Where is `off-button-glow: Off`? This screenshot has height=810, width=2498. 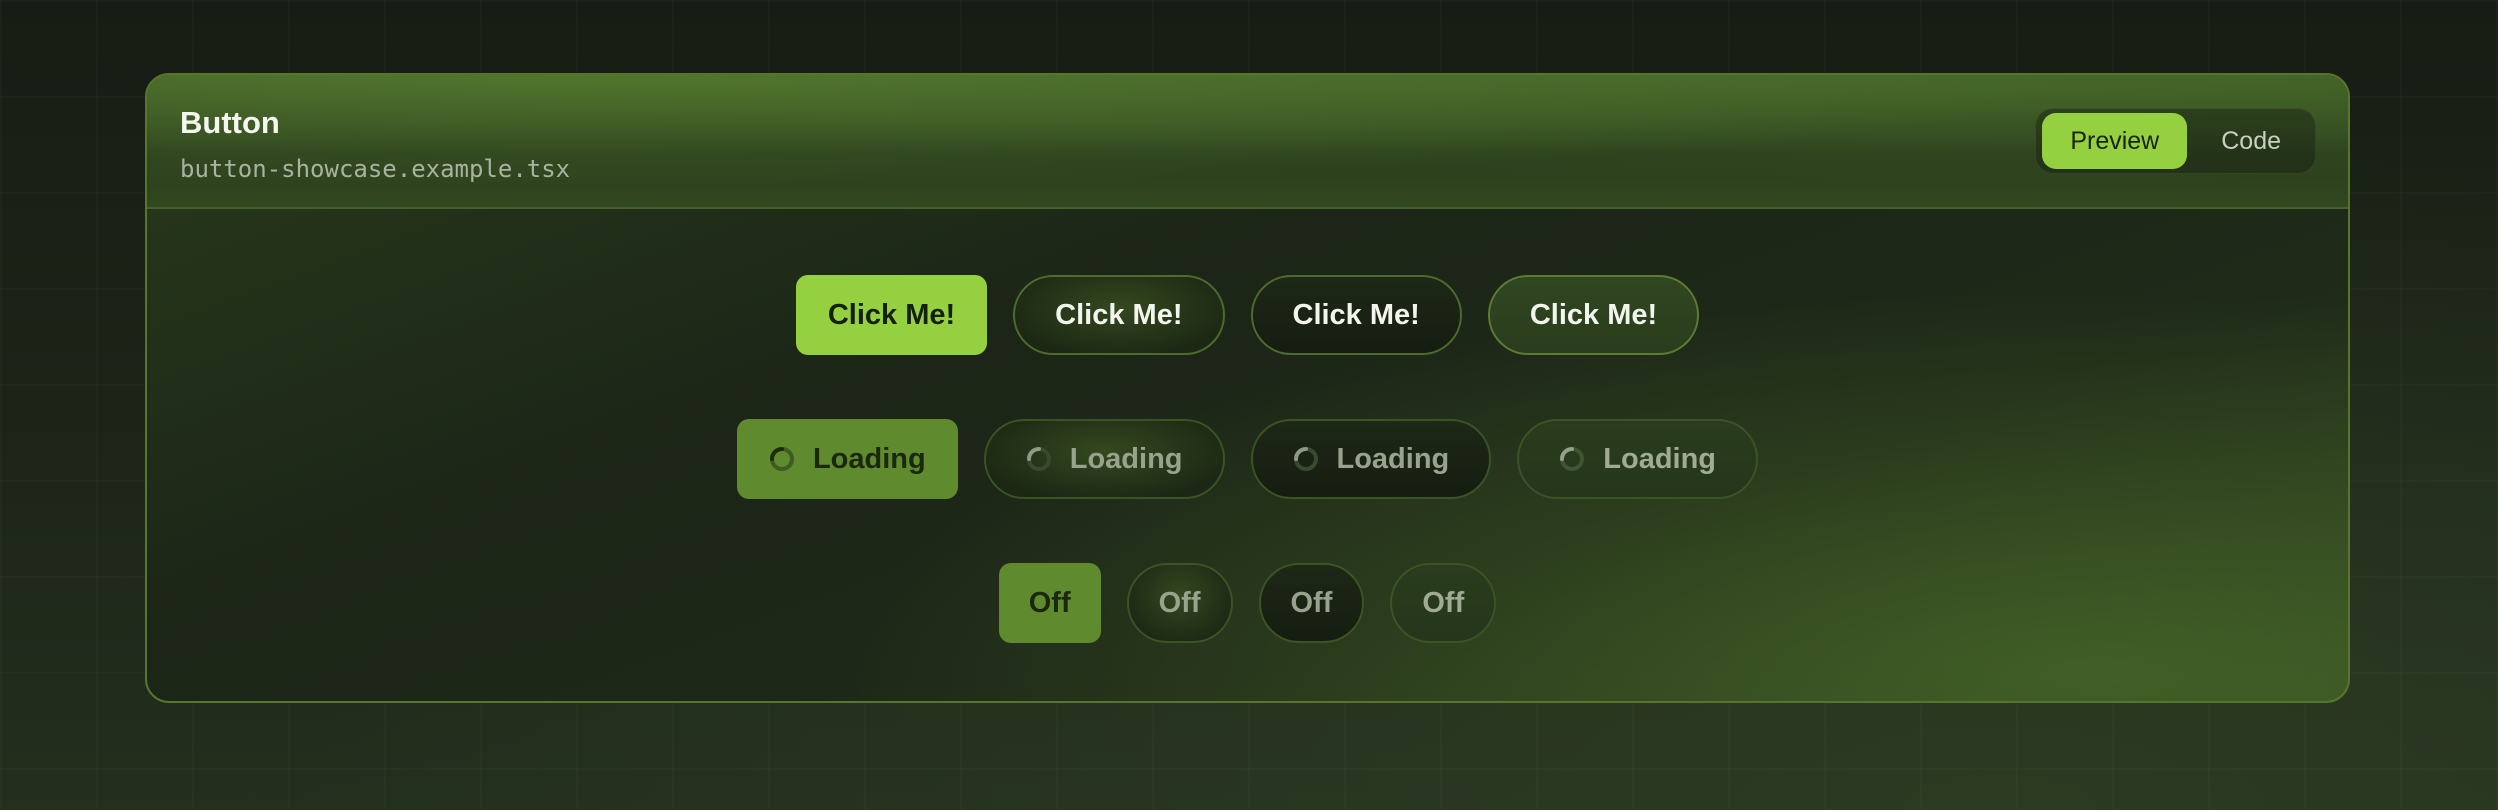
off-button-glow: Off is located at coordinates (1179, 603).